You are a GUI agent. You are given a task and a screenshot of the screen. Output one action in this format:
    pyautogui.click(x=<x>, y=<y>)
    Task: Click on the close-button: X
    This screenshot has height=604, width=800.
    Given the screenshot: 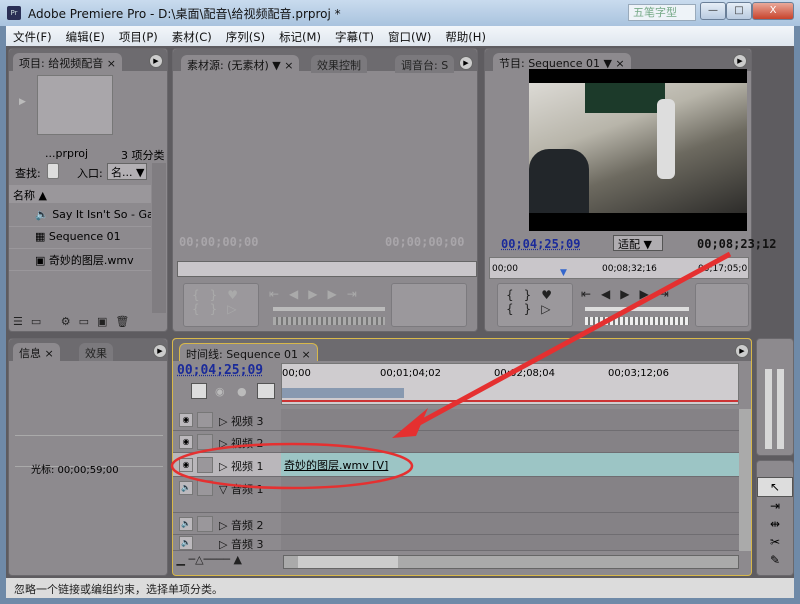 What is the action you would take?
    pyautogui.click(x=773, y=11)
    